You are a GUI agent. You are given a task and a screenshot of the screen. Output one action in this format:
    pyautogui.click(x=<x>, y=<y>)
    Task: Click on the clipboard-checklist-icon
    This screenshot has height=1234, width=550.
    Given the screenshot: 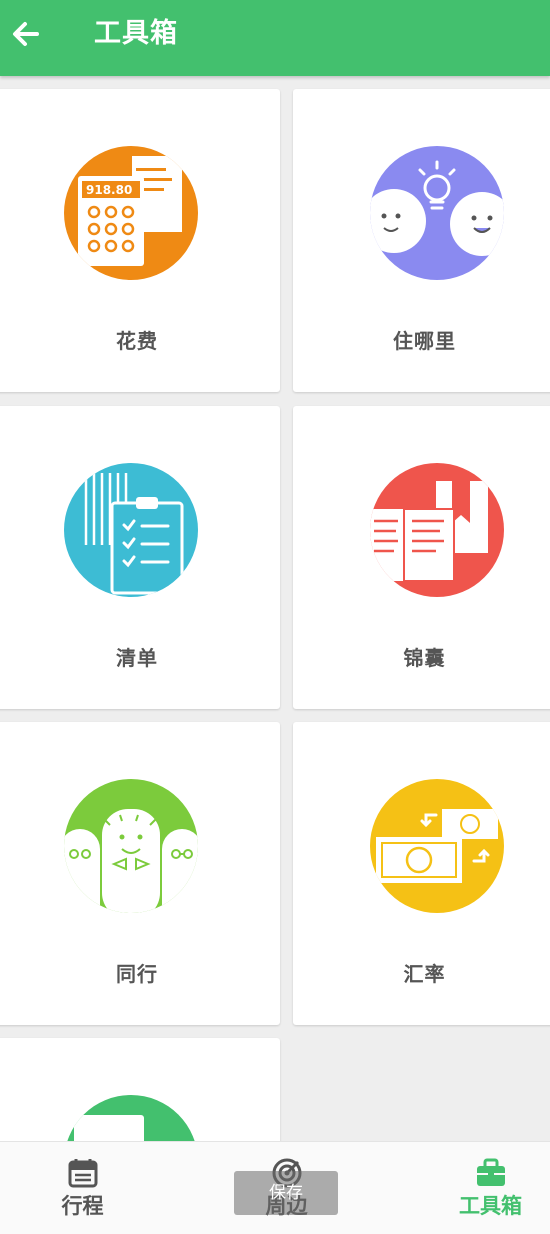 What is the action you would take?
    pyautogui.click(x=131, y=530)
    